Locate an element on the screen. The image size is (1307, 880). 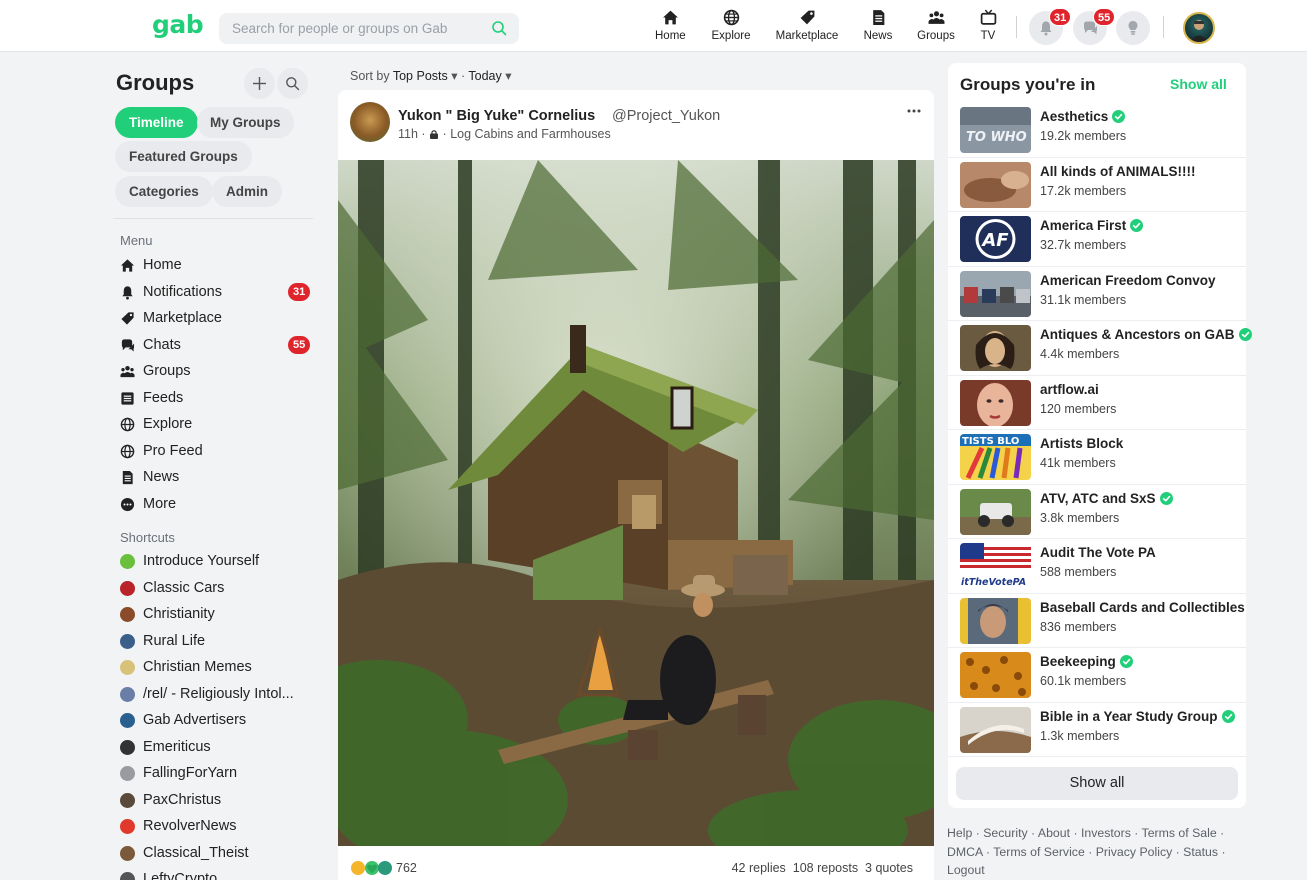
tab-timeline: Timeline is located at coordinates (156, 122).